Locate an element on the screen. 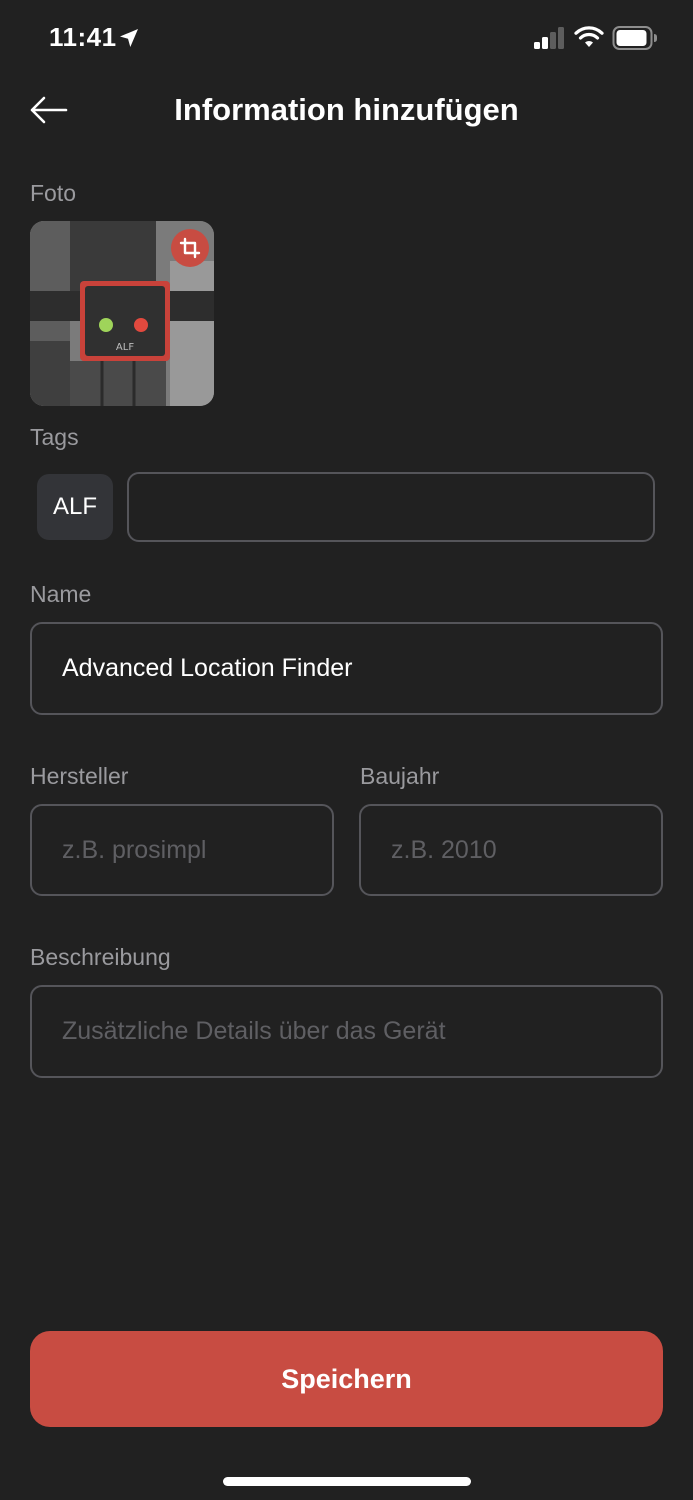 Image resolution: width=693 pixels, height=1500 pixels. manufacturer-field: z.B. prosimpl is located at coordinates (182, 850).